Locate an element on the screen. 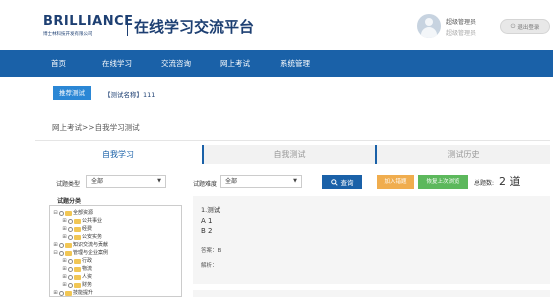 Image resolution: width=553 pixels, height=297 pixels. tab-self-study: 自我学习 is located at coordinates (118, 154).